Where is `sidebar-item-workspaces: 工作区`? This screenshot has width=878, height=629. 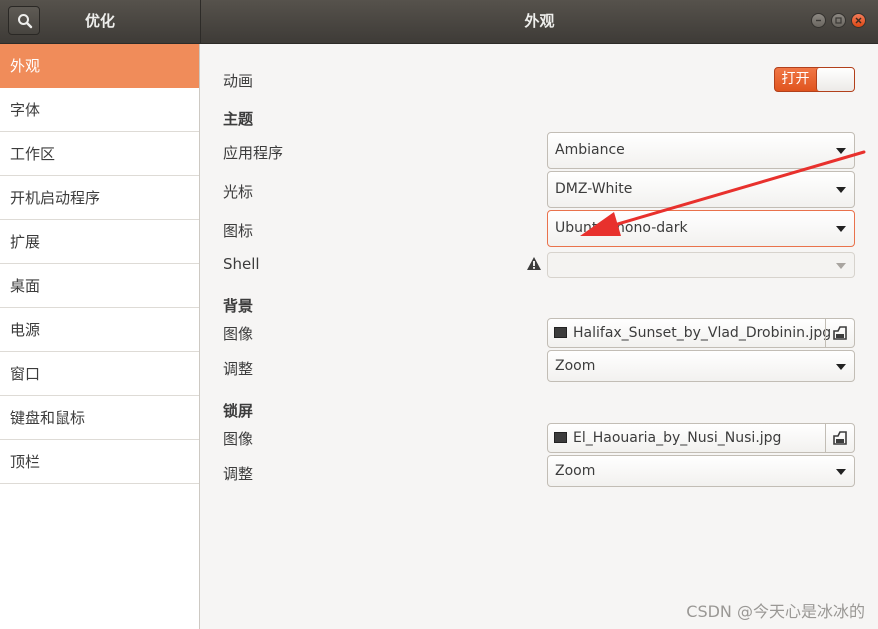 sidebar-item-workspaces: 工作区 is located at coordinates (99, 154).